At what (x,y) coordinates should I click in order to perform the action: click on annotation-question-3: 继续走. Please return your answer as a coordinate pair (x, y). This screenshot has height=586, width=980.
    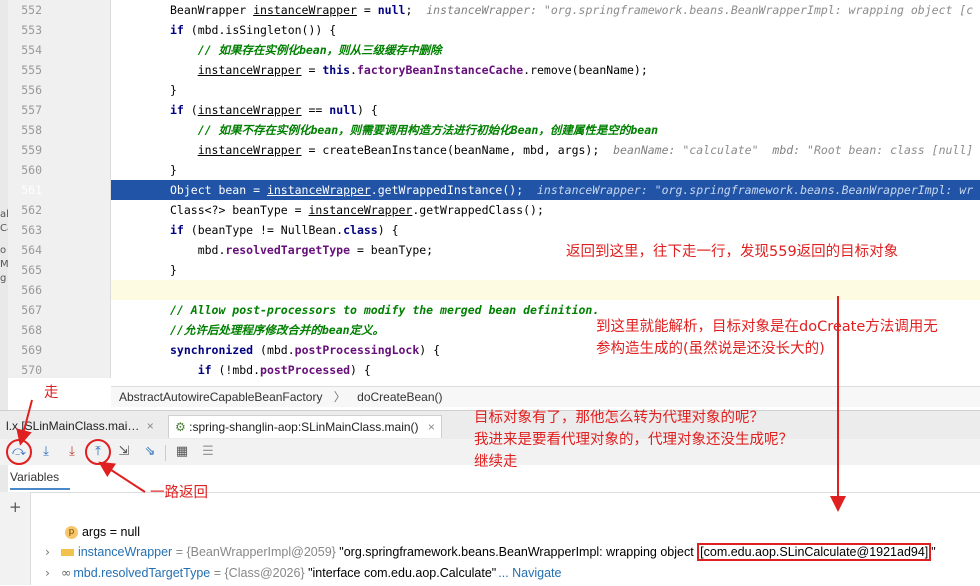
    Looking at the image, I should click on (496, 462).